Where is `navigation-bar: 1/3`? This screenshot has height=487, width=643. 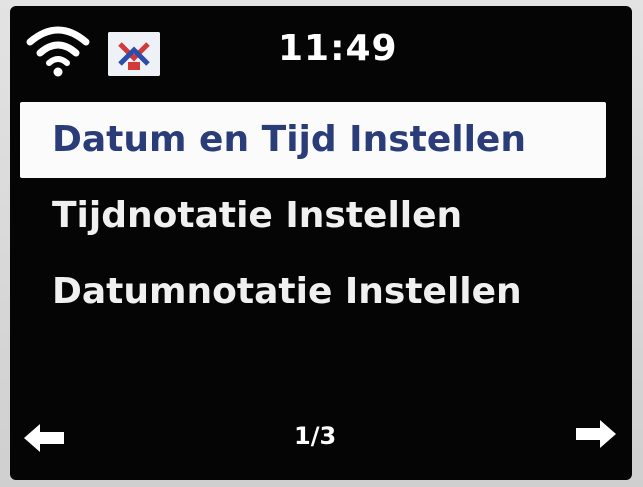 navigation-bar: 1/3 is located at coordinates (321, 435).